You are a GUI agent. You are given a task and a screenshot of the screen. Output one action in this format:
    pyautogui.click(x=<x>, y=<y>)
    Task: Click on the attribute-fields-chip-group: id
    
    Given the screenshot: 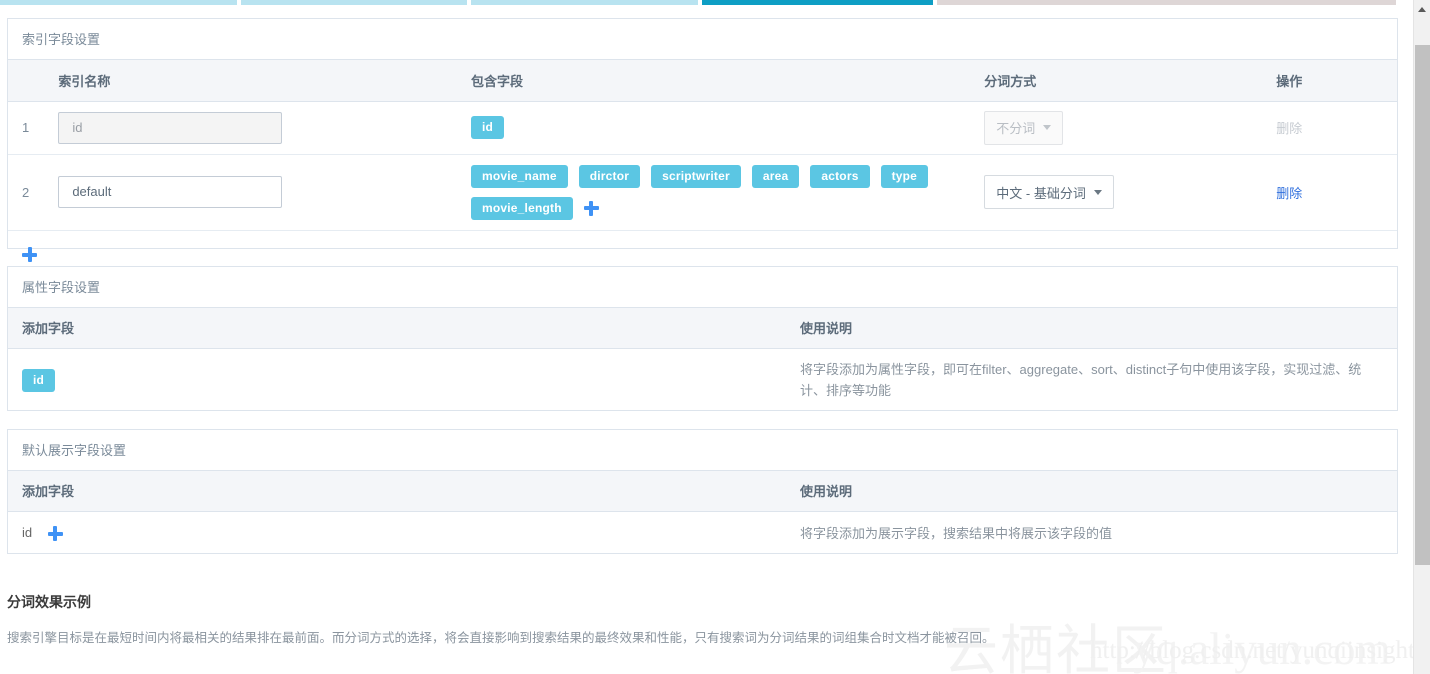 What is the action you would take?
    pyautogui.click(x=262, y=380)
    